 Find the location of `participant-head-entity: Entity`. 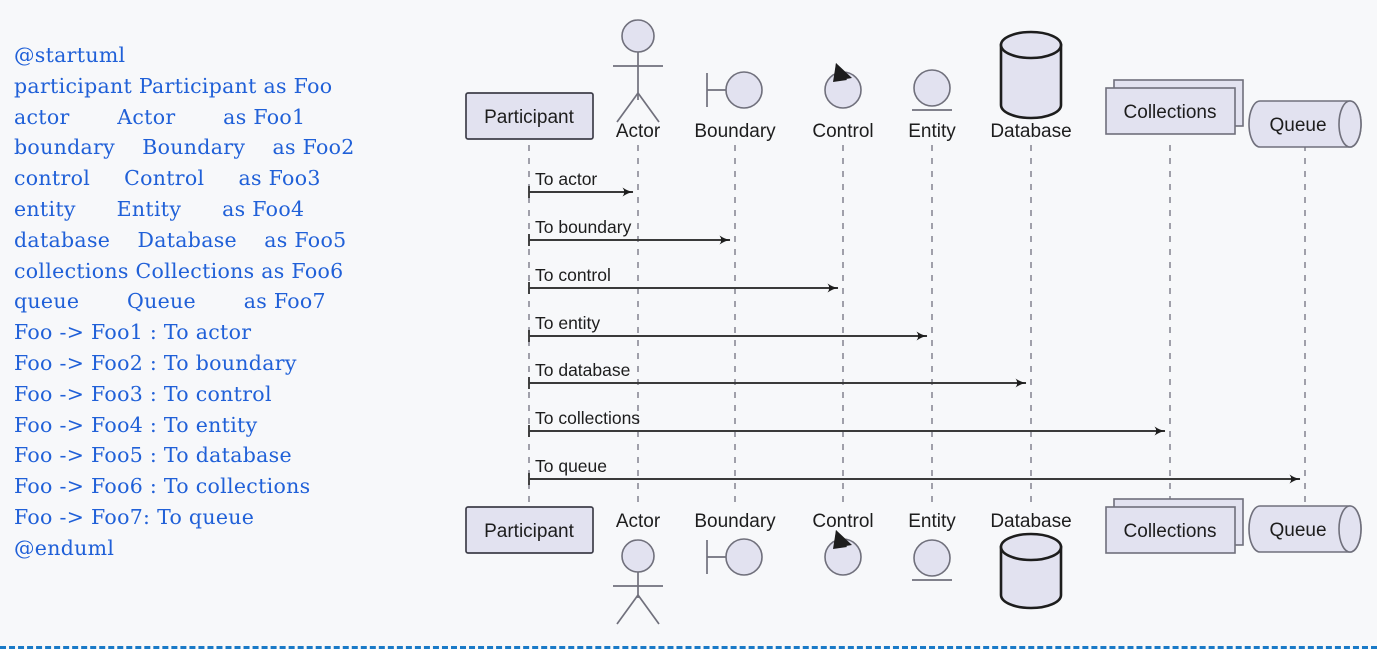

participant-head-entity: Entity is located at coordinates (932, 105).